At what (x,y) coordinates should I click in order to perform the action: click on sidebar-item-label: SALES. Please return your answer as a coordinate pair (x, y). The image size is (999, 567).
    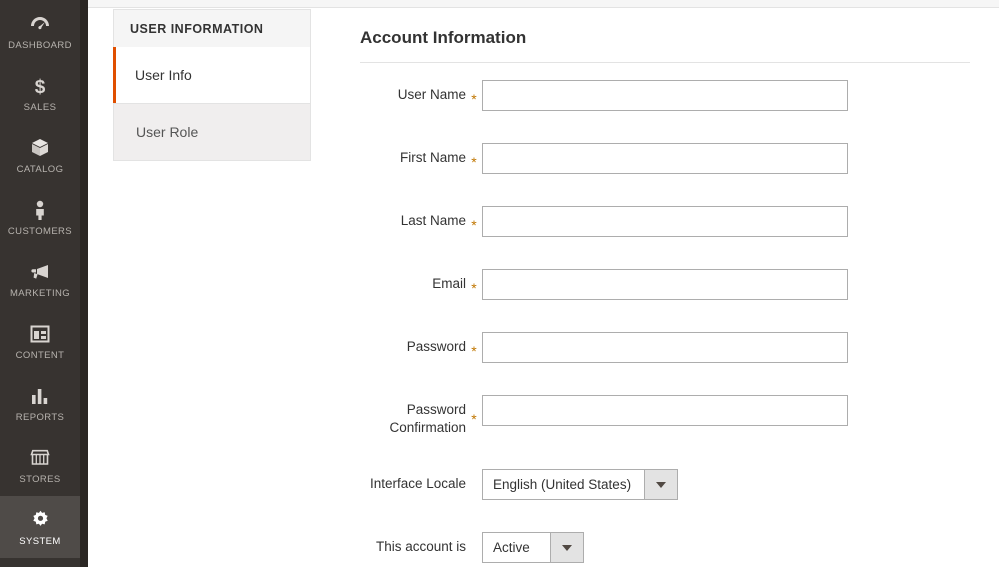
    Looking at the image, I should click on (40, 107).